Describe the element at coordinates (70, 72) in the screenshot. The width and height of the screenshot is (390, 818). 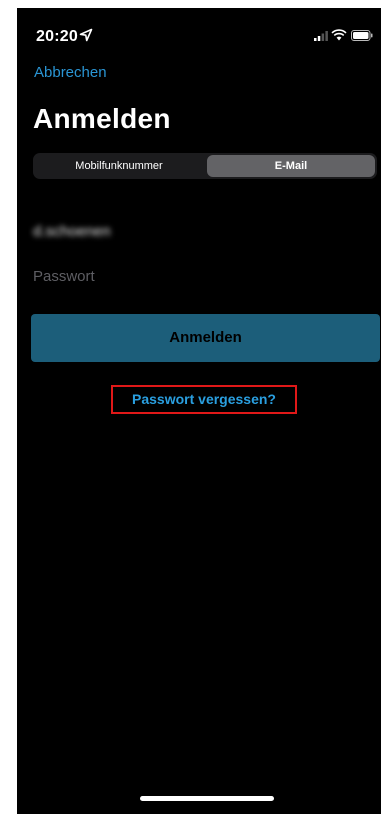
I see `cancel-button: Abbrechen` at that location.